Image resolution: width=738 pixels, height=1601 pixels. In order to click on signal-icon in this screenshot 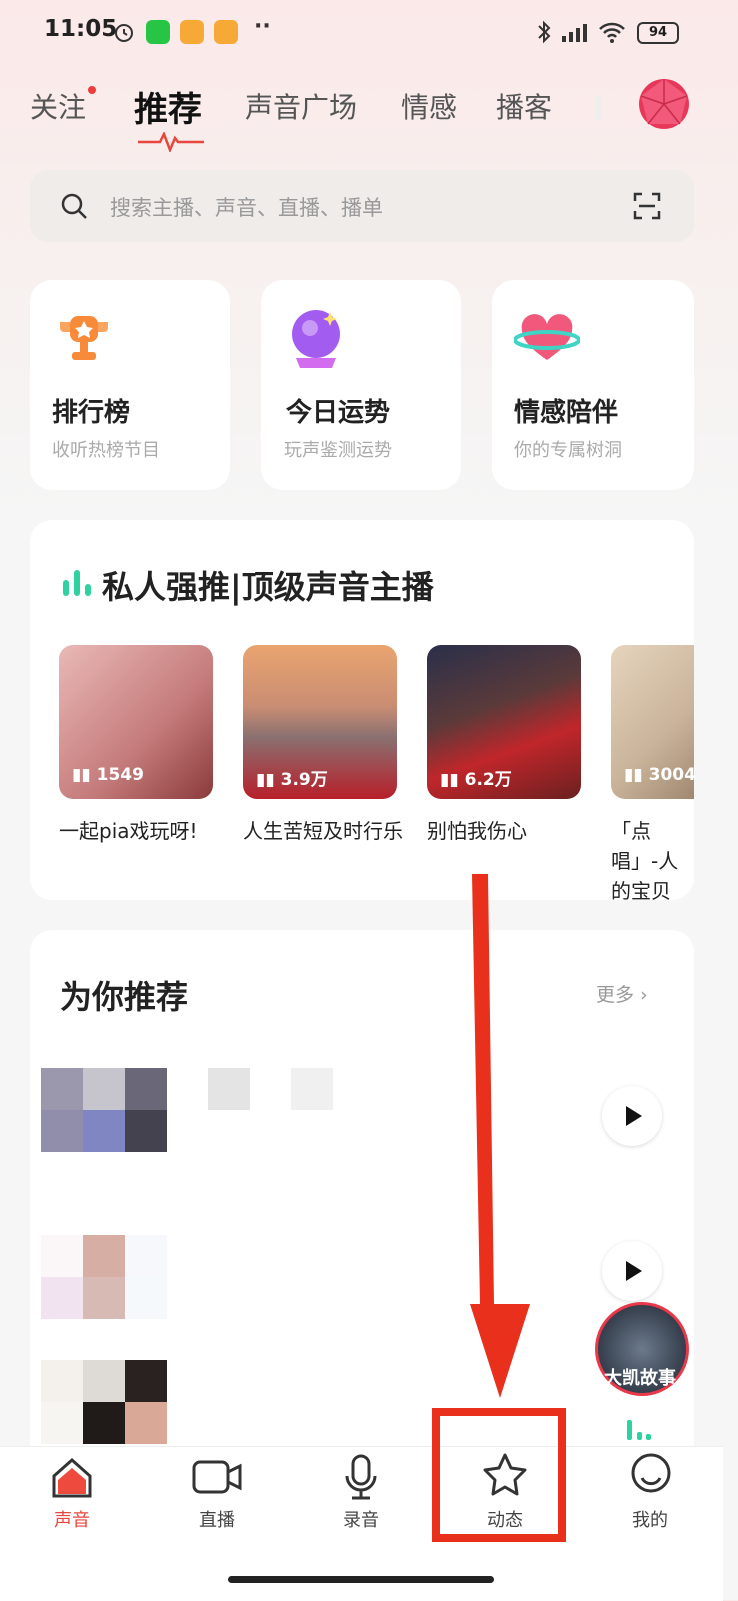, I will do `click(574, 33)`.